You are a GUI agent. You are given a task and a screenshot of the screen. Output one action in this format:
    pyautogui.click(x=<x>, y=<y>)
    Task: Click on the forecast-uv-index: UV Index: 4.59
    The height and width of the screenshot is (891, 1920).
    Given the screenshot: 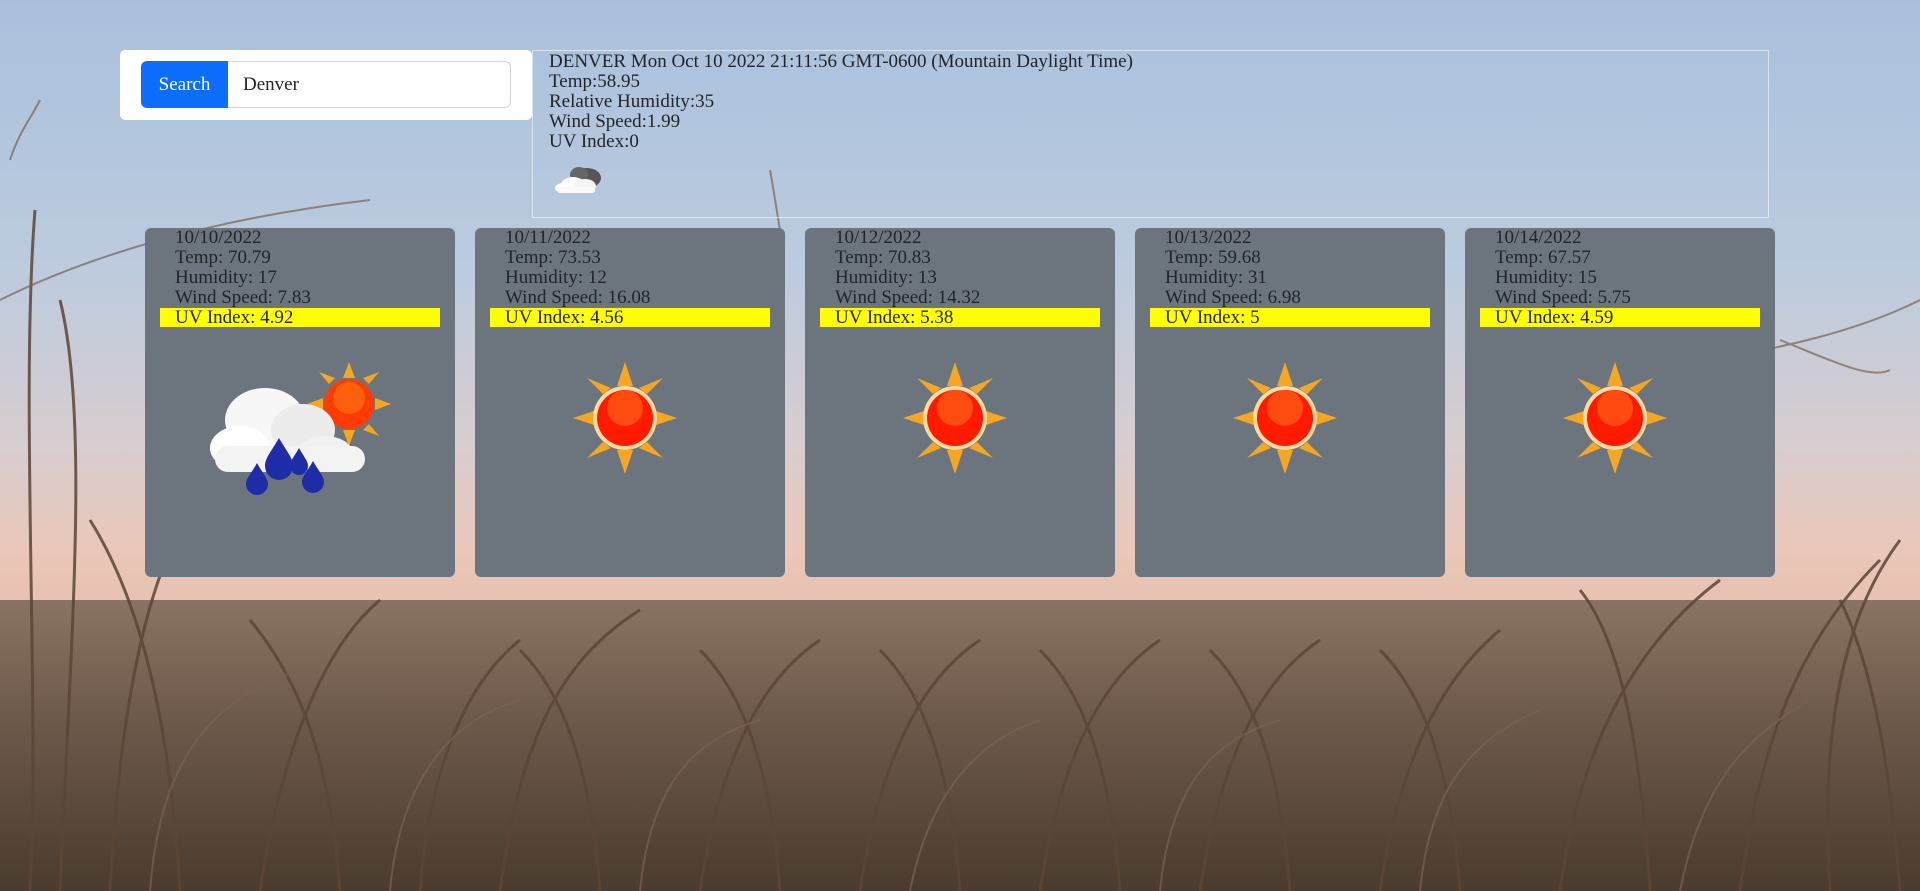 What is the action you would take?
    pyautogui.click(x=1620, y=317)
    